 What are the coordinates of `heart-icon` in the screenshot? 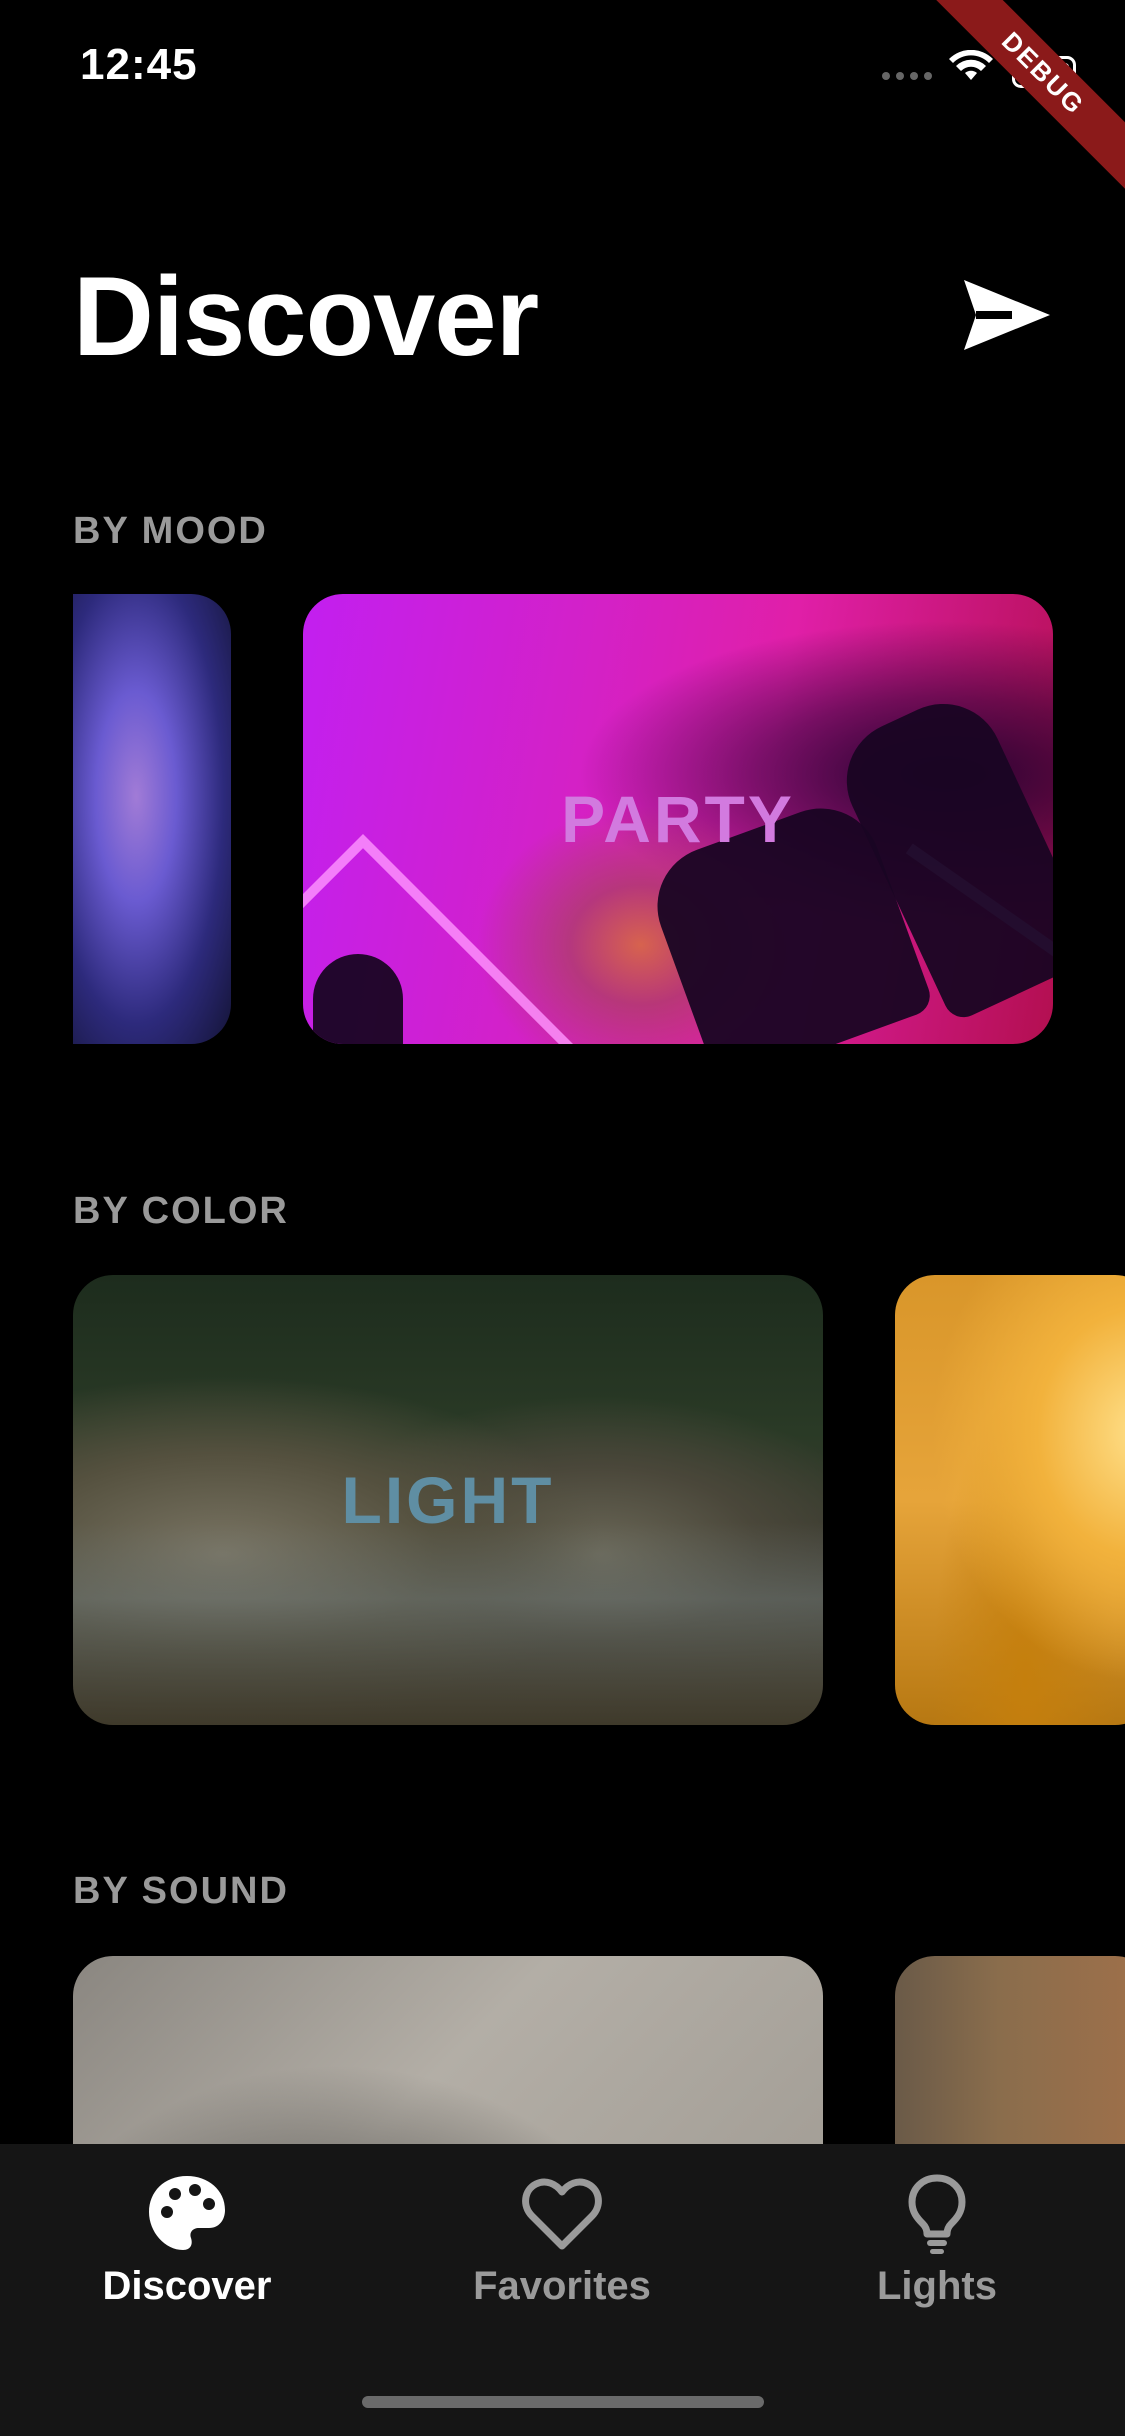 It's located at (562, 2214).